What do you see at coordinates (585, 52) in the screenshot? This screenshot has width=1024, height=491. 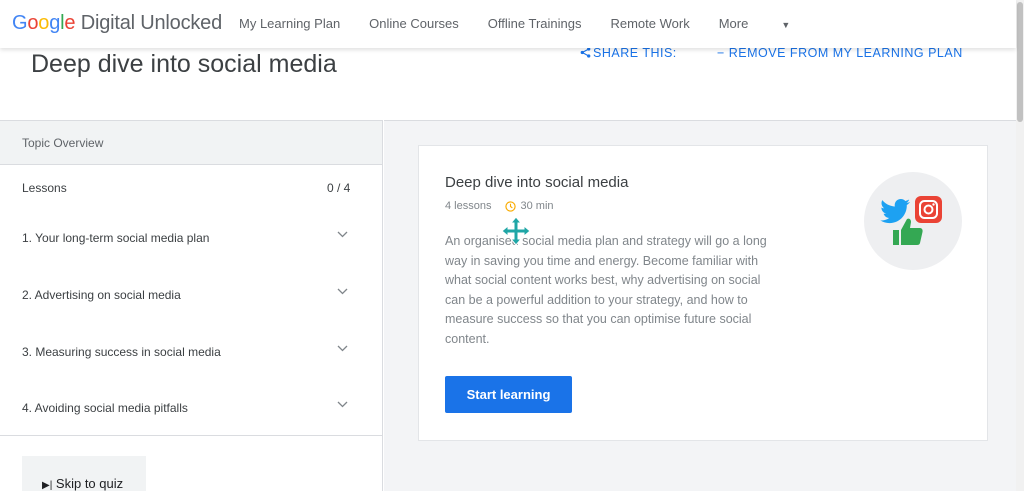 I see `share-icon` at bounding box center [585, 52].